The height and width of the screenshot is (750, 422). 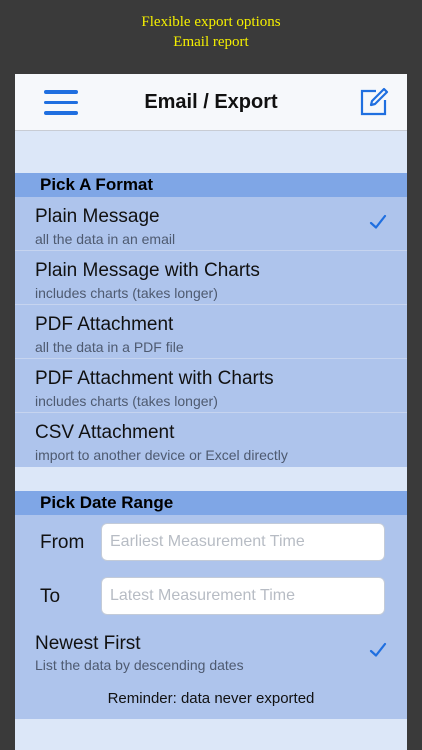 What do you see at coordinates (105, 432) in the screenshot?
I see `format-option-title: CSV Attachment` at bounding box center [105, 432].